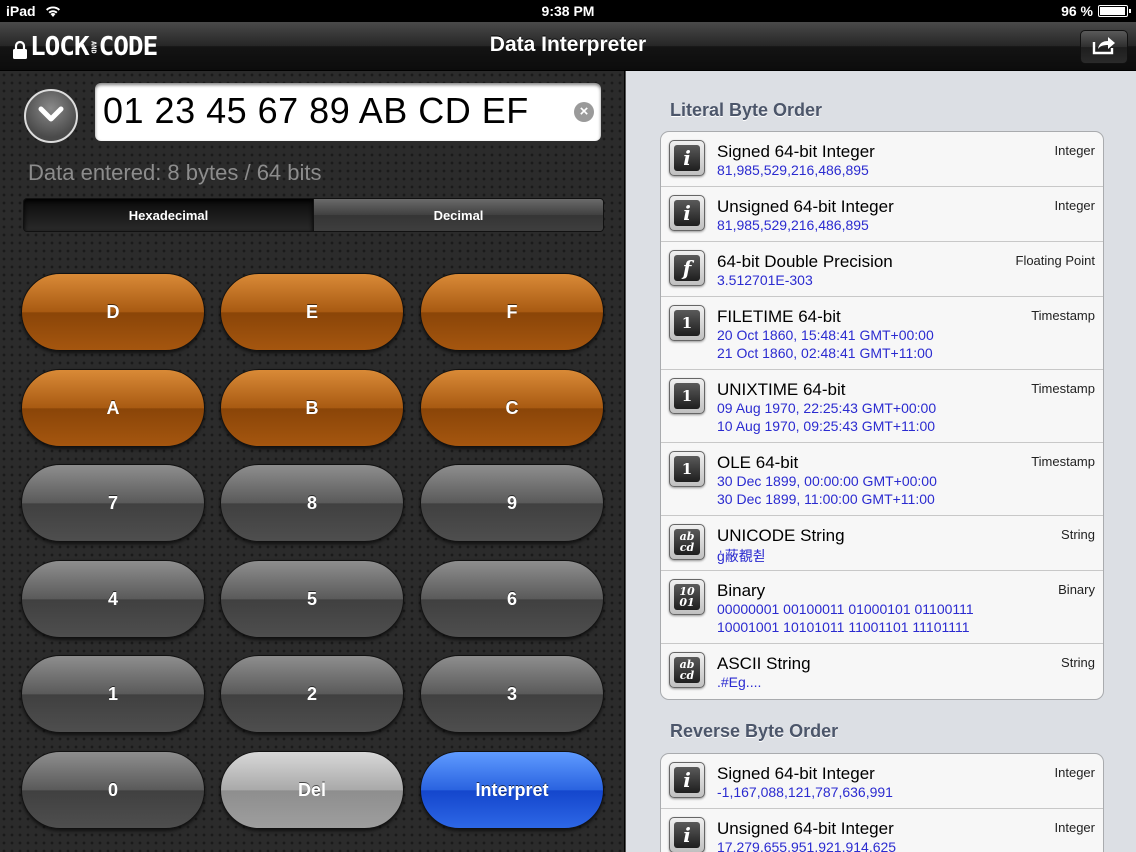 This screenshot has width=1136, height=852. I want to click on key-3: 3, so click(512, 694).